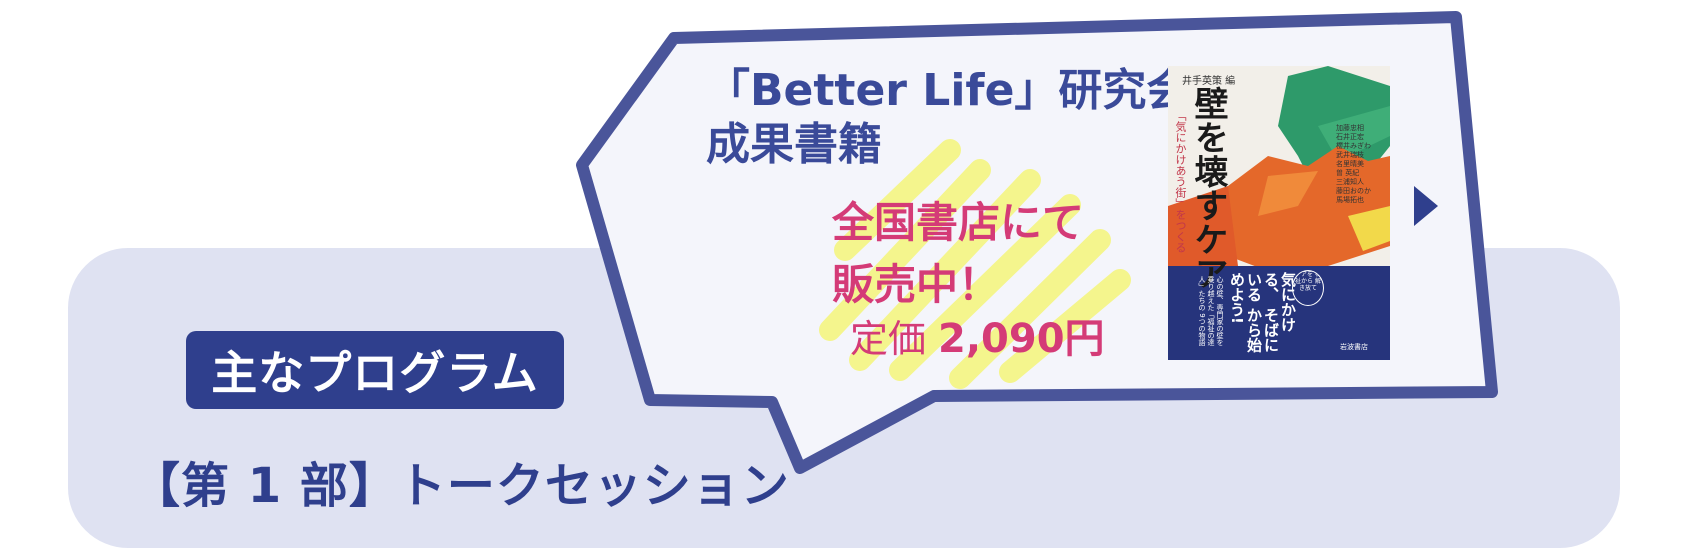  Describe the element at coordinates (1209, 81) in the screenshot. I see `book-editor: 井手英策 編` at that location.